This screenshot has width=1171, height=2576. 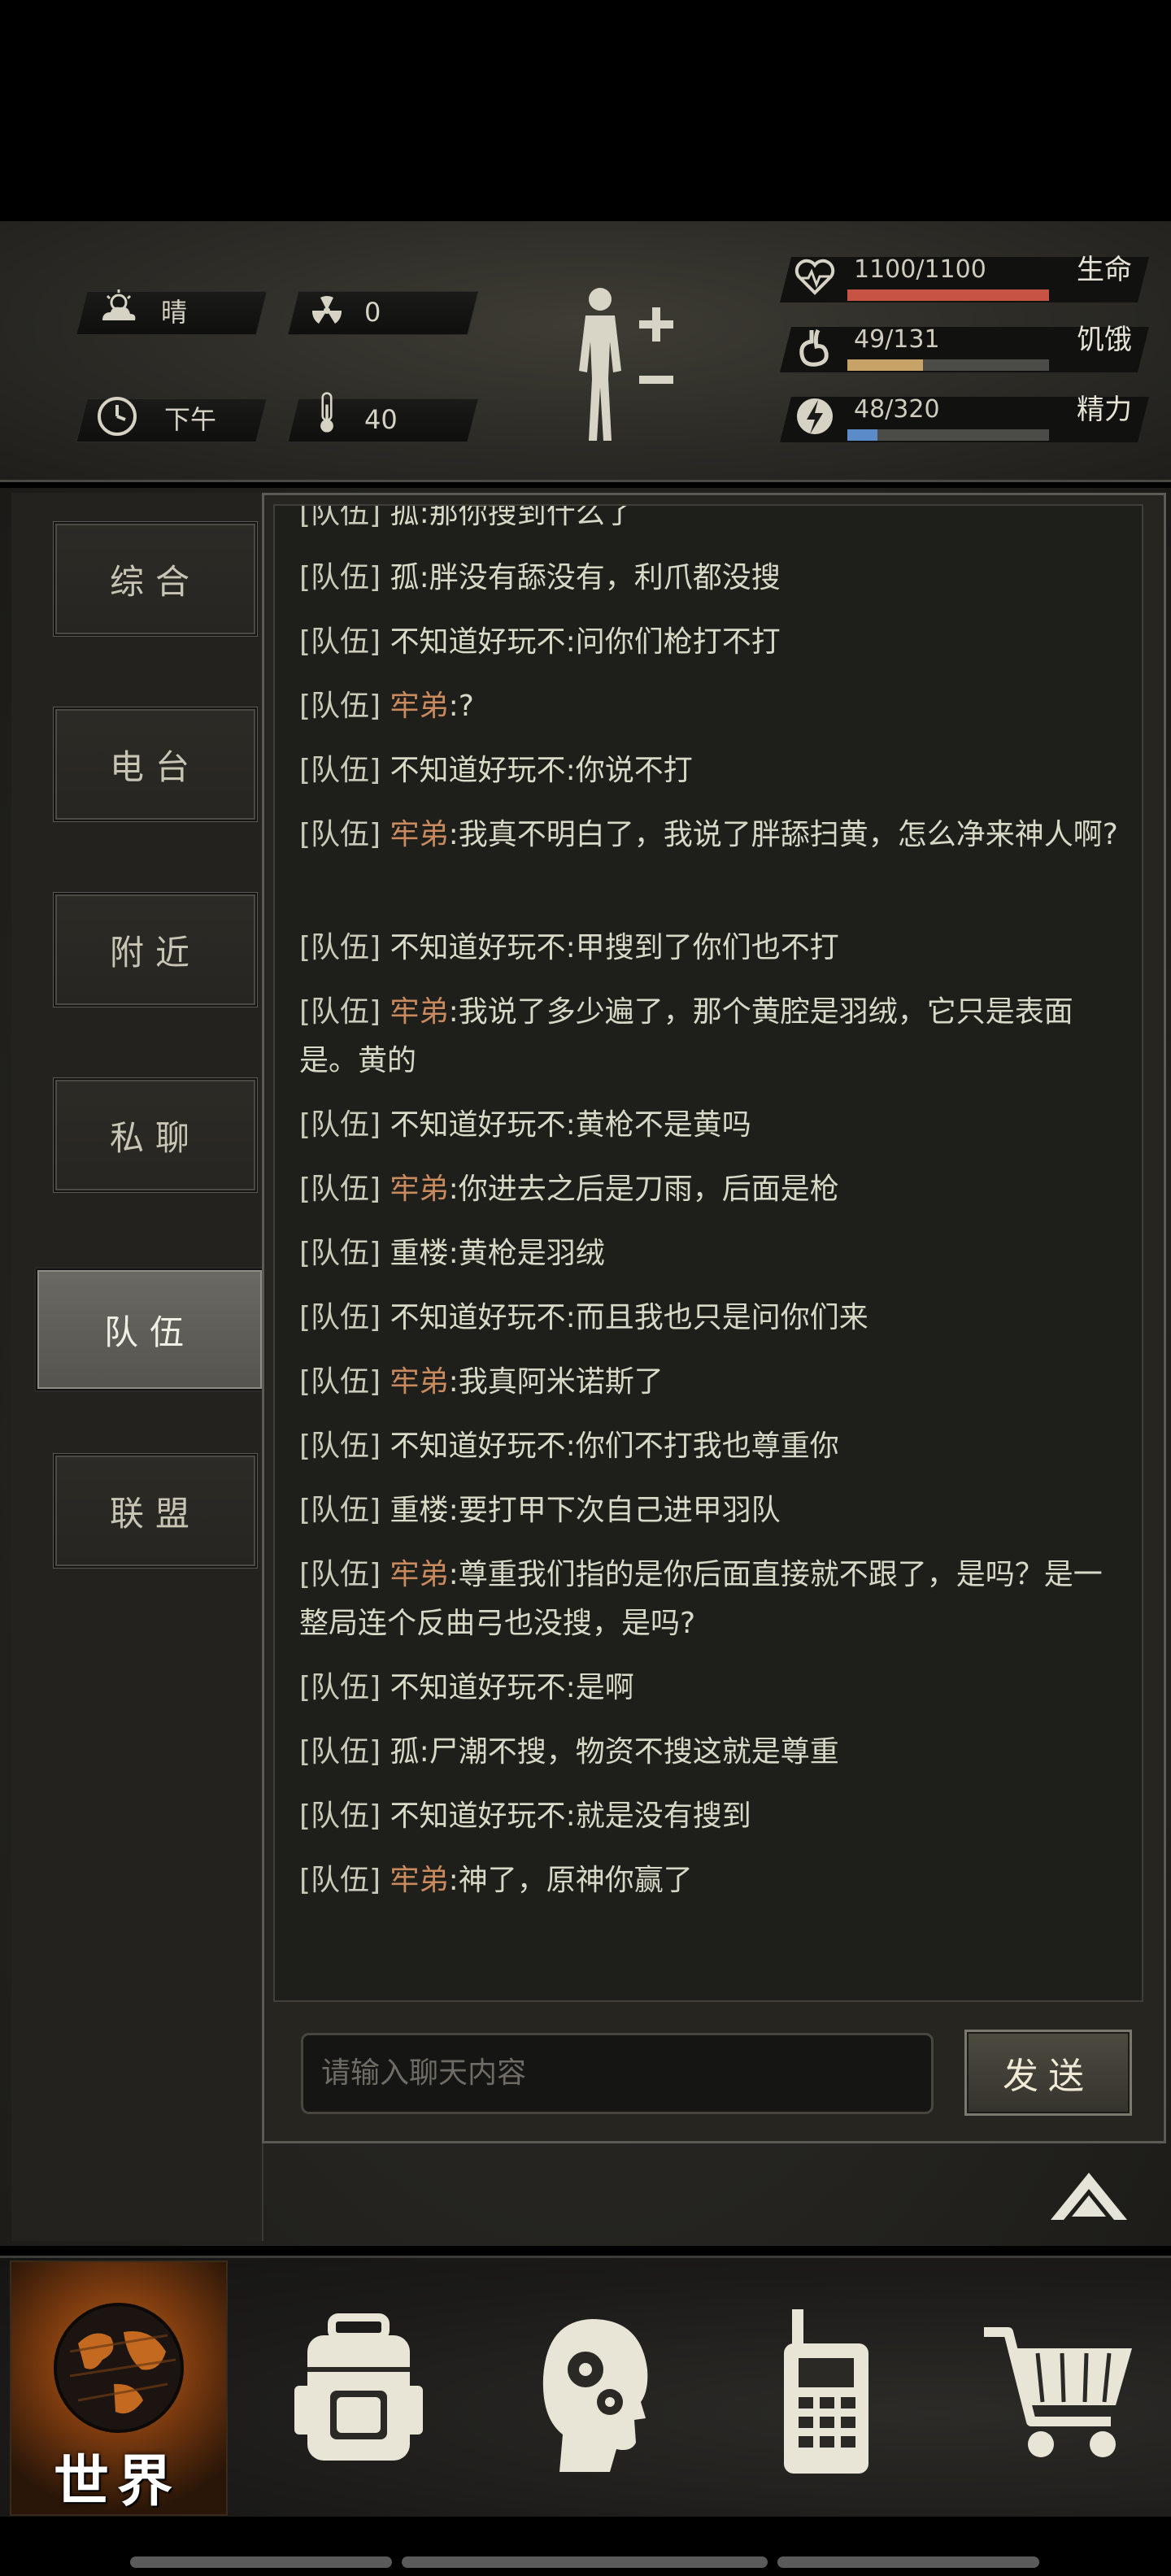 I want to click on nav-skills-button, so click(x=597, y=2387).